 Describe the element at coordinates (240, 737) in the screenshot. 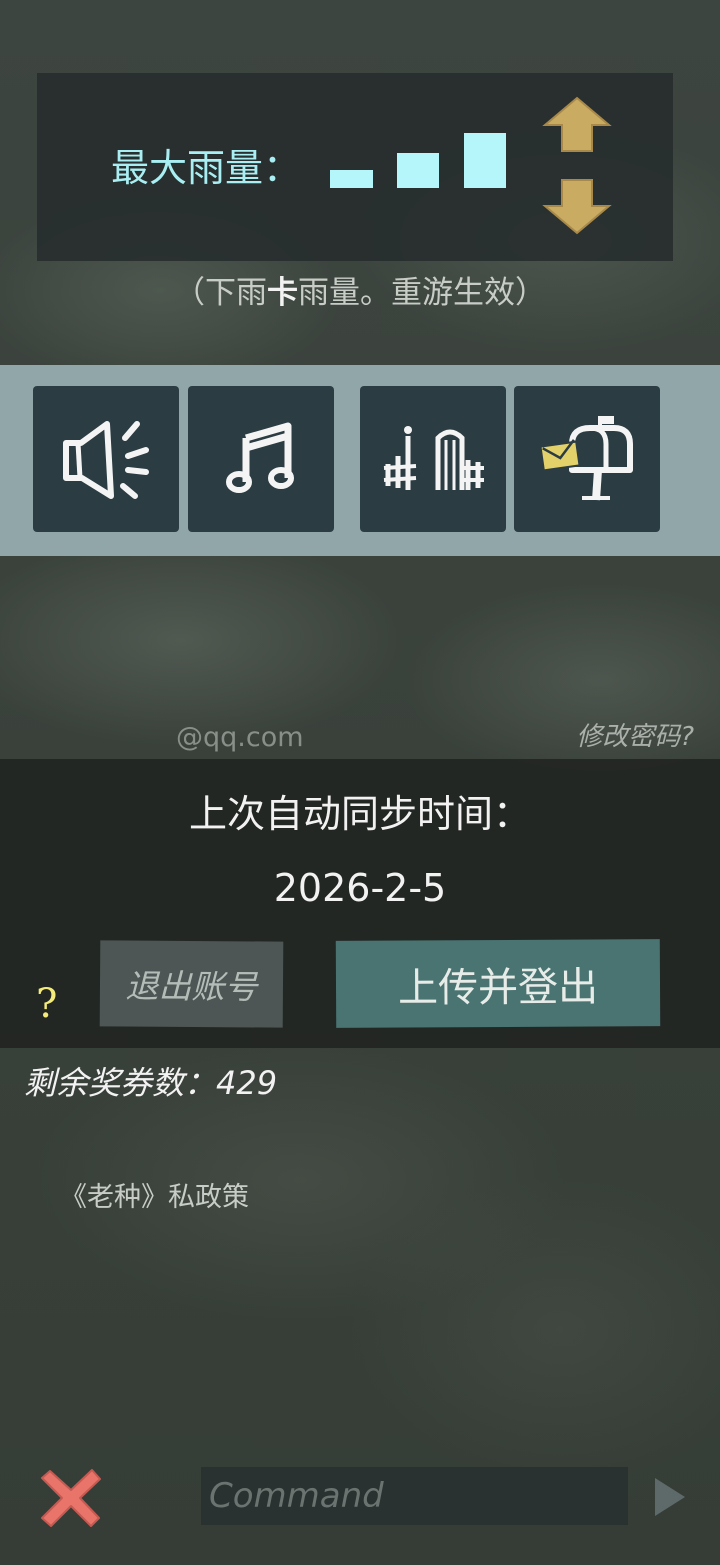

I see `account-email: @qq.com` at that location.